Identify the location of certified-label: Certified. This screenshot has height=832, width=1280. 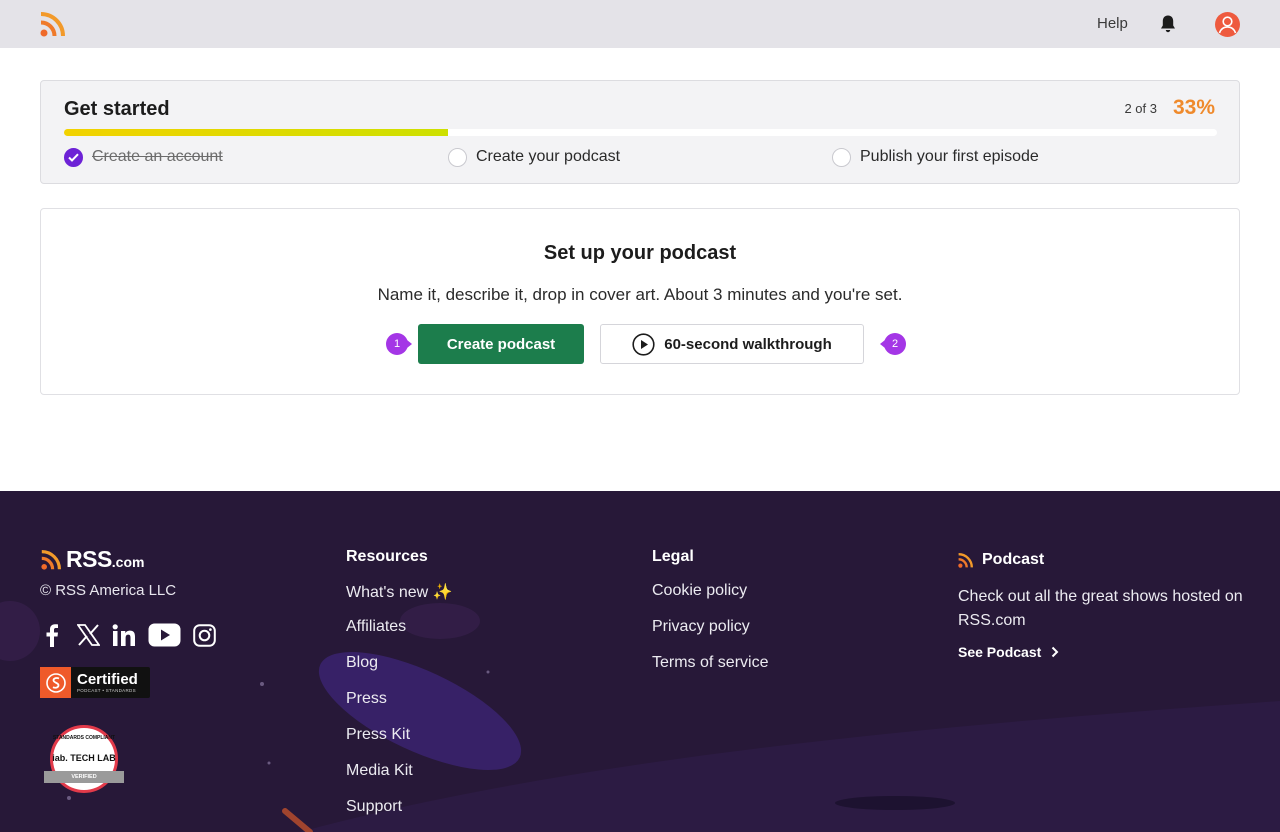
(107, 679).